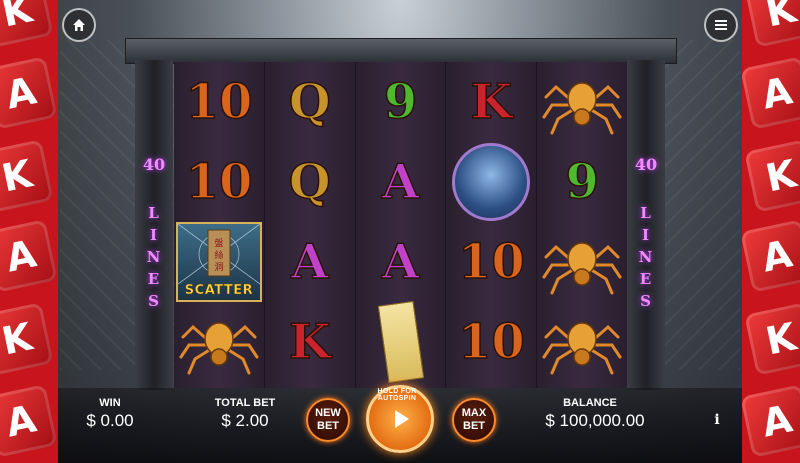  I want to click on reel-2: Q Q A K, so click(309, 225).